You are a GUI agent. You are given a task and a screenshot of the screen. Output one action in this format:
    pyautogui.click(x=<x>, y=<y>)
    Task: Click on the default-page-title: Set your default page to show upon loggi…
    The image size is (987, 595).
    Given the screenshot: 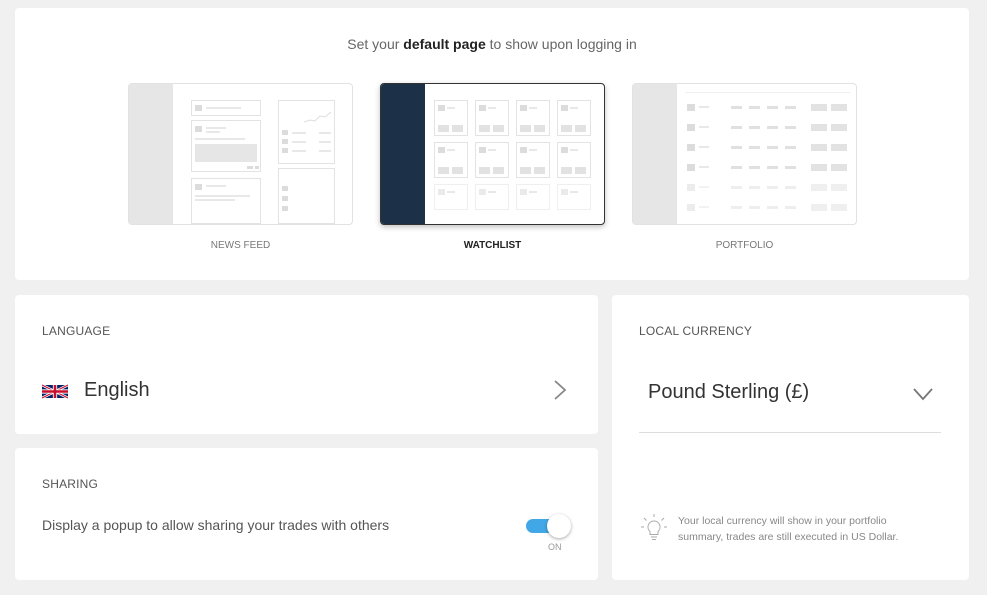 What is the action you would take?
    pyautogui.click(x=492, y=44)
    